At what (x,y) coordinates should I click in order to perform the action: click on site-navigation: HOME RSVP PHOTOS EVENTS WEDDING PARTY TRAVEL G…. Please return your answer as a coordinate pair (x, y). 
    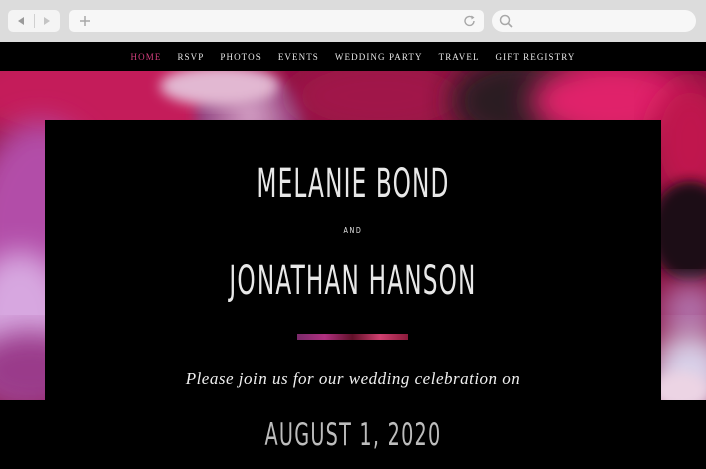
    Looking at the image, I should click on (353, 56).